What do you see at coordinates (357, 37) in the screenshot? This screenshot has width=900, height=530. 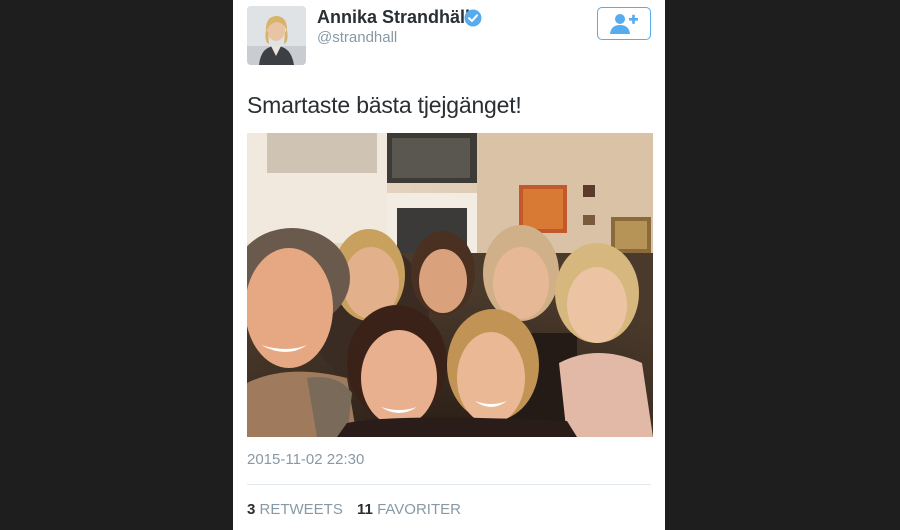 I see `author-handle: @strandhall` at bounding box center [357, 37].